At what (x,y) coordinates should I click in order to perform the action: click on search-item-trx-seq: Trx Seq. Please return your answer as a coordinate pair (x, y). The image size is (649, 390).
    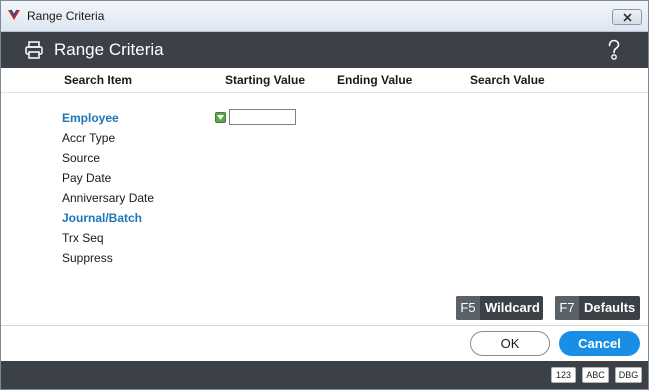
    Looking at the image, I should click on (83, 238).